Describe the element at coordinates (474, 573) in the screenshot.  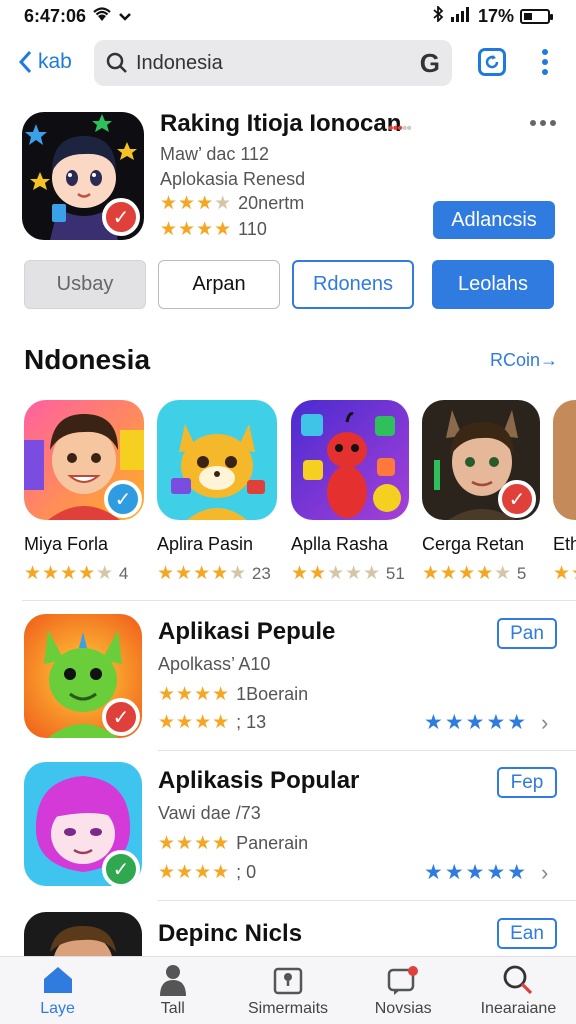
I see `carousel-app-rating: ★★★★★ 5` at that location.